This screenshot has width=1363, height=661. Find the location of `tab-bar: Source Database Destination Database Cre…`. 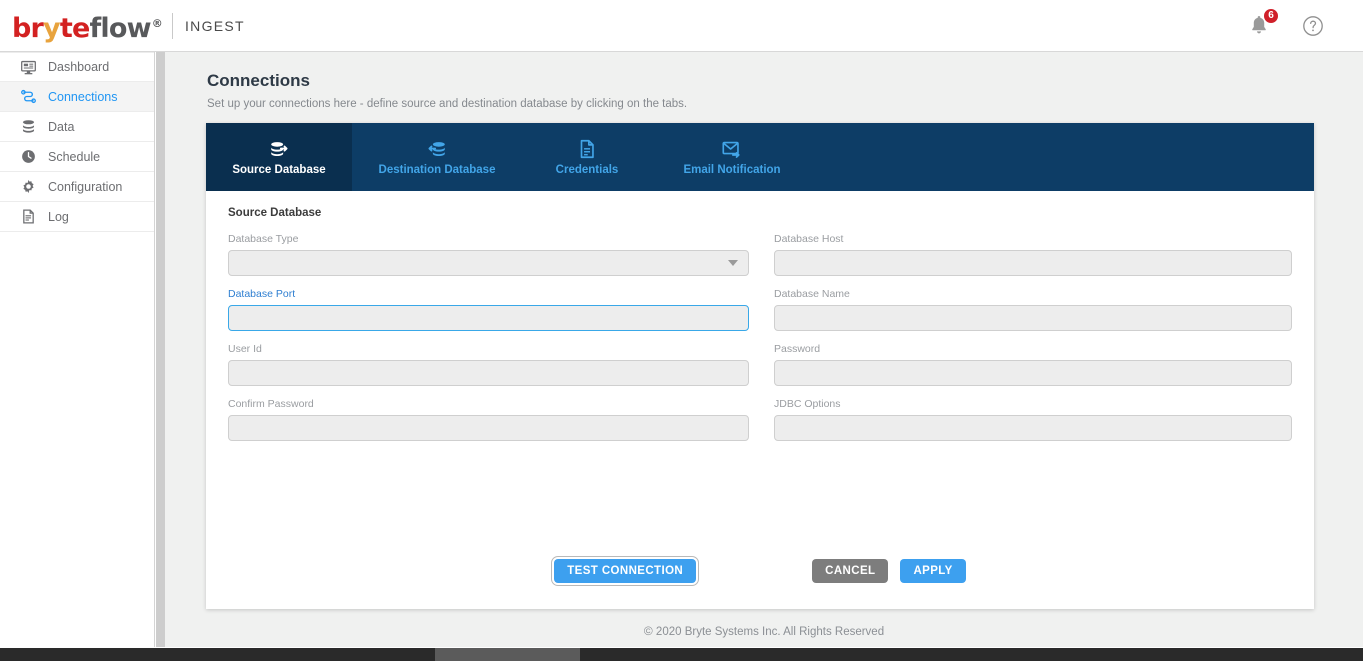

tab-bar: Source Database Destination Database Cre… is located at coordinates (760, 157).